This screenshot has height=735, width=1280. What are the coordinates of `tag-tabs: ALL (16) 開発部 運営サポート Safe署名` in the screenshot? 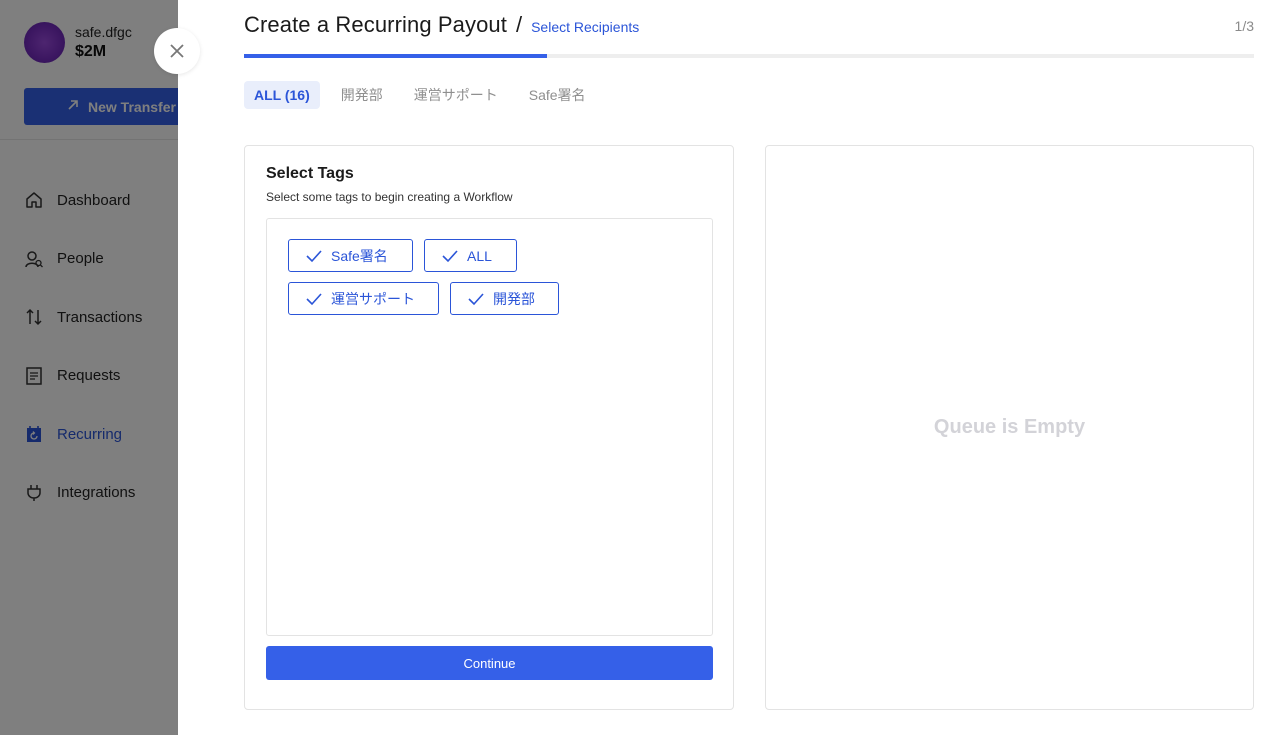 It's located at (425, 95).